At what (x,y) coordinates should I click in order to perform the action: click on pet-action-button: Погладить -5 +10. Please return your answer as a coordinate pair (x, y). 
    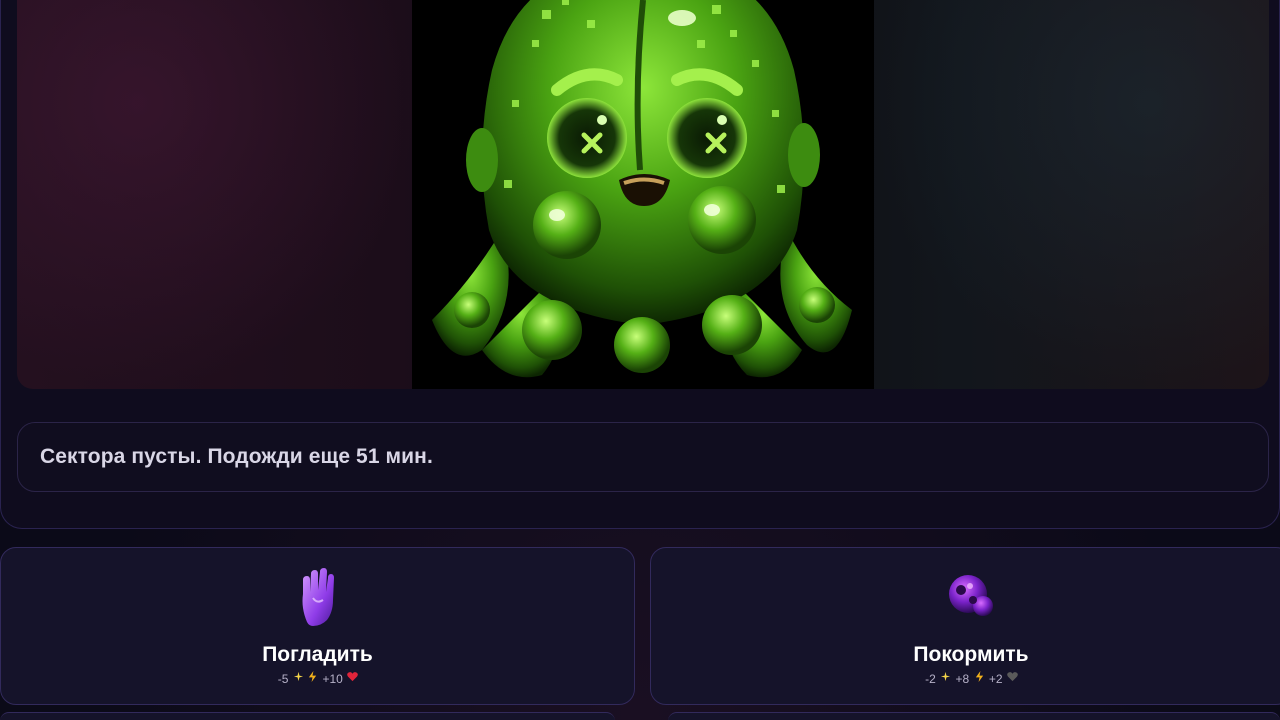
    Looking at the image, I should click on (317, 626).